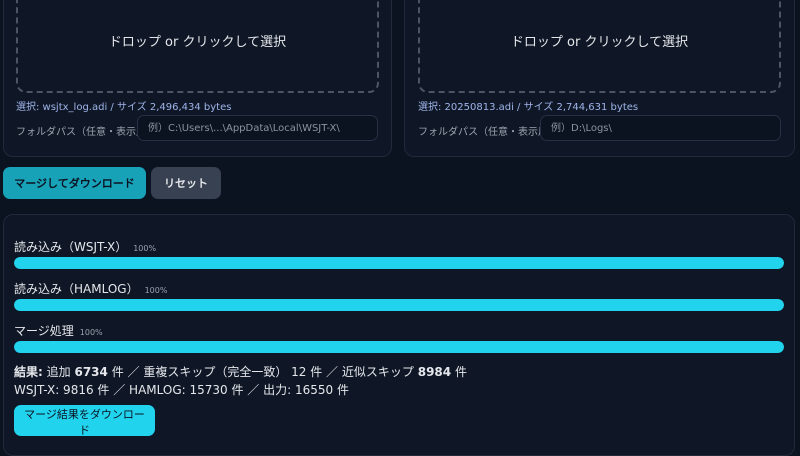 This screenshot has height=456, width=800. What do you see at coordinates (257, 128) in the screenshot?
I see `wsjtx-folder-input` at bounding box center [257, 128].